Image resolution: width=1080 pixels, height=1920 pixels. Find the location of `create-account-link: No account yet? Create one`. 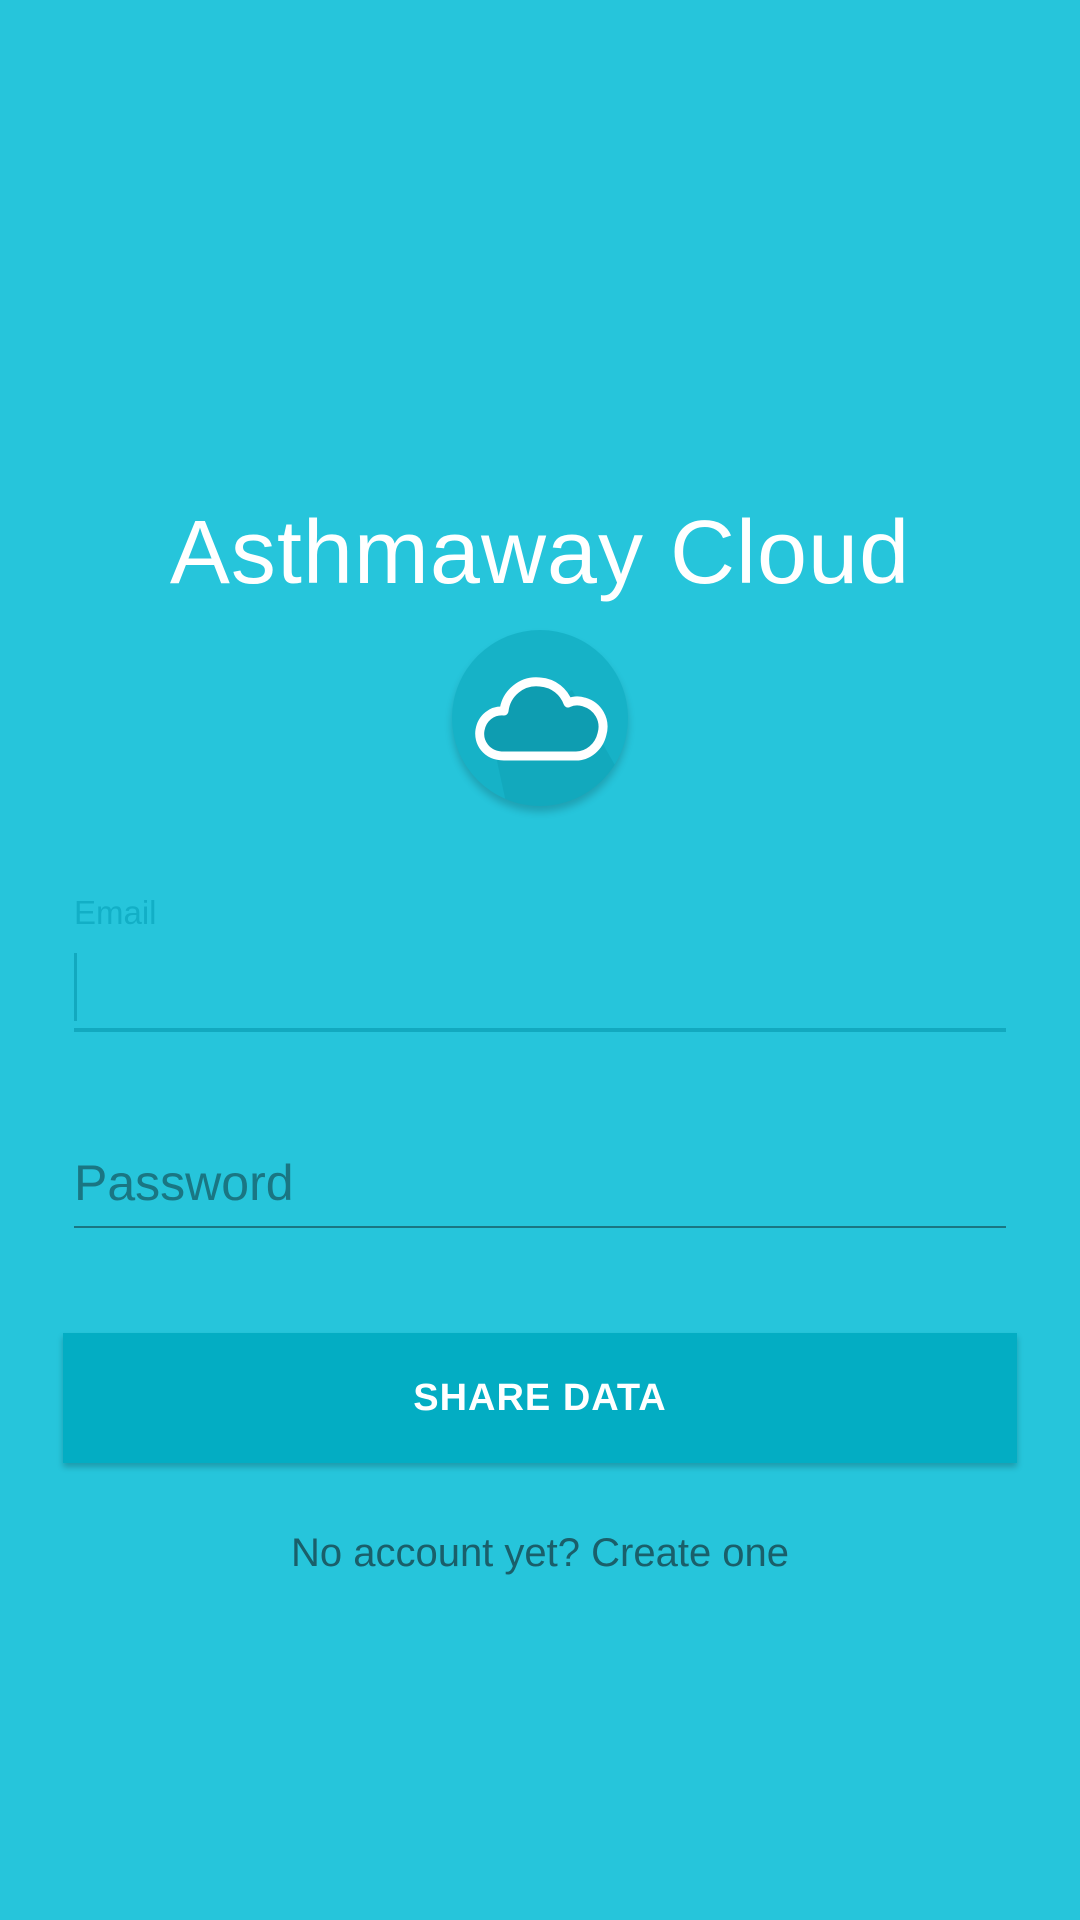

create-account-link: No account yet? Create one is located at coordinates (540, 1553).